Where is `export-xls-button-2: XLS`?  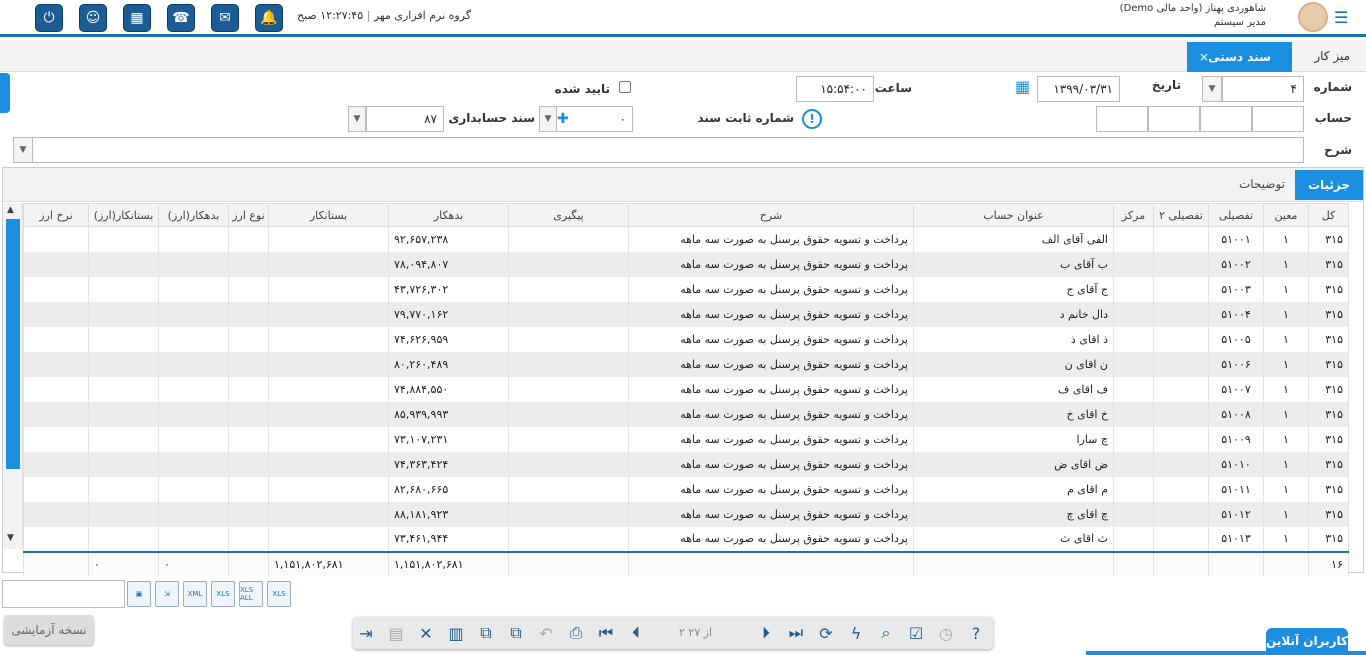
export-xls-button-2: XLS is located at coordinates (279, 594).